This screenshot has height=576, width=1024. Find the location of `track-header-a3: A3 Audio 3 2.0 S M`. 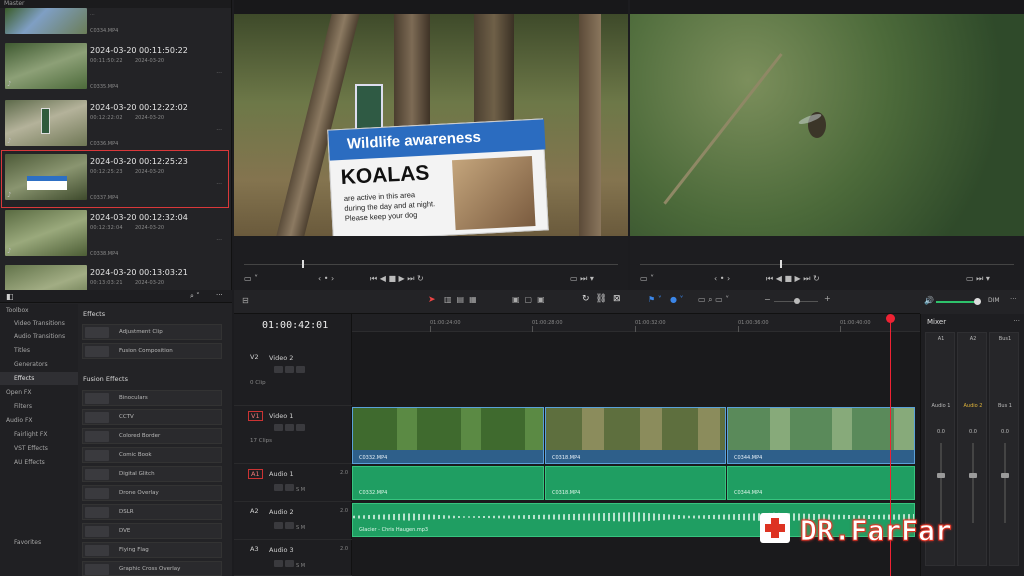

track-header-a3: A3 Audio 3 2.0 S M is located at coordinates (293, 558).